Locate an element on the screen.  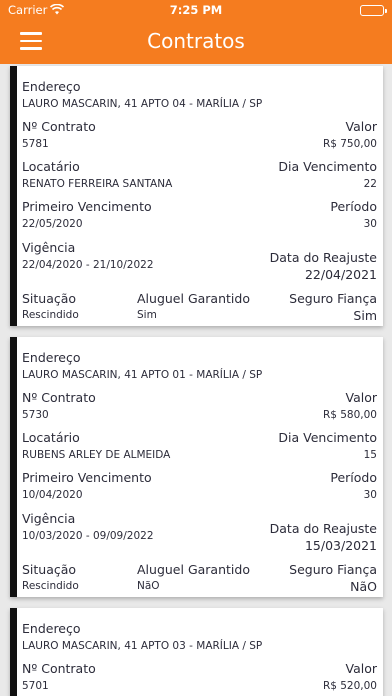
guaranteed-rent-value: Sim is located at coordinates (147, 315).